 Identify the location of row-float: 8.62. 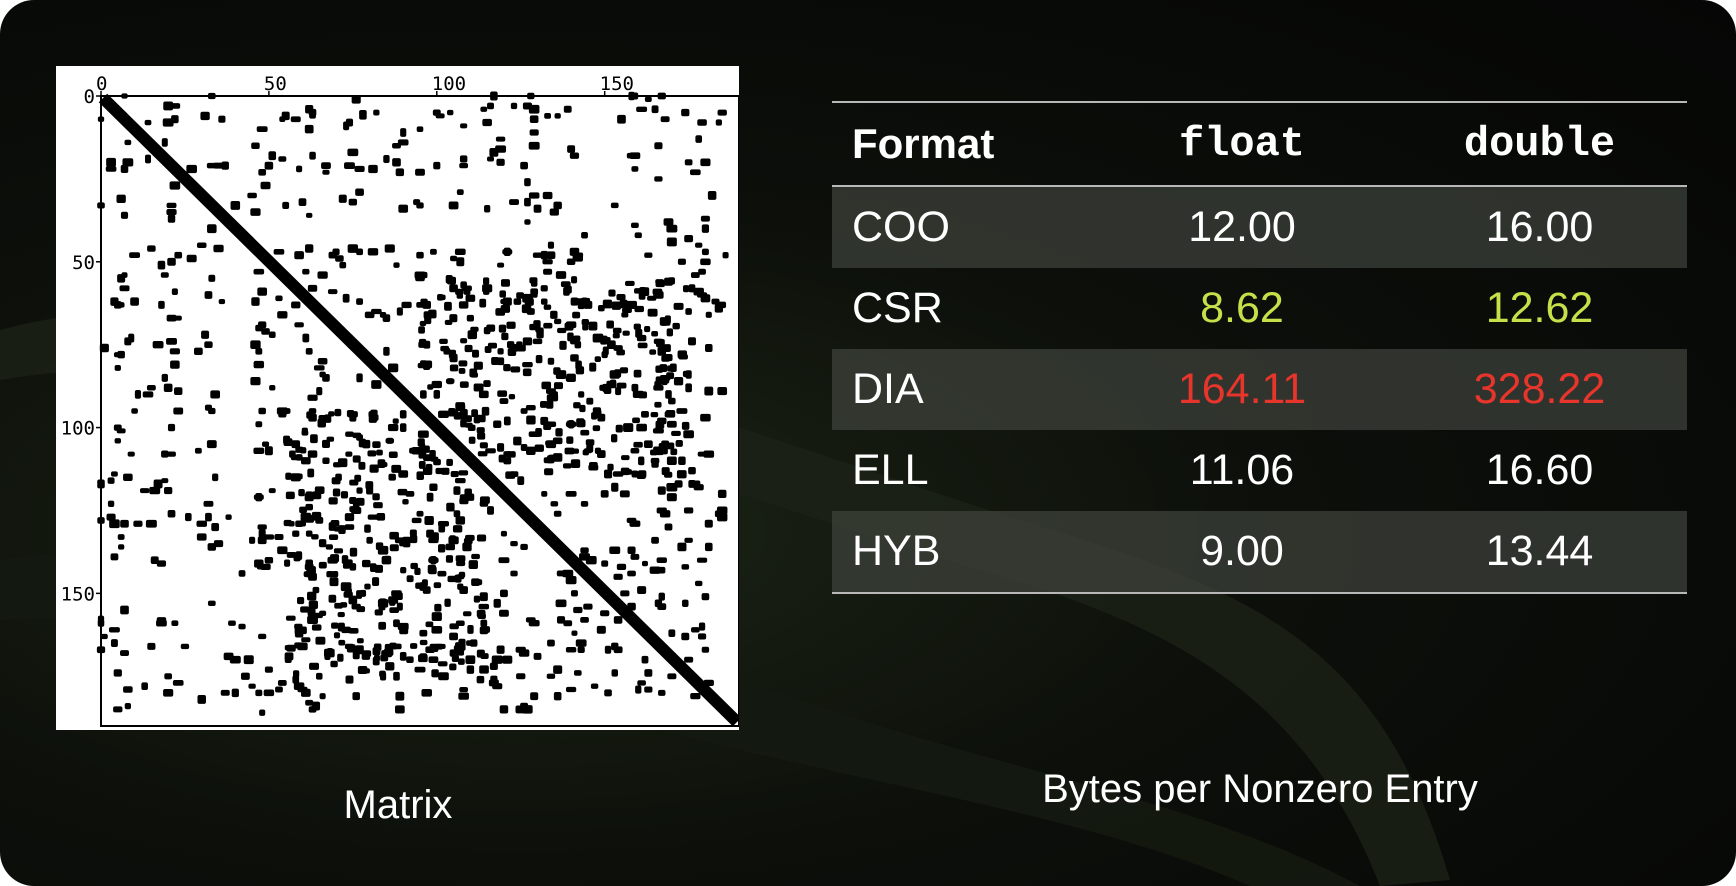
(1242, 308).